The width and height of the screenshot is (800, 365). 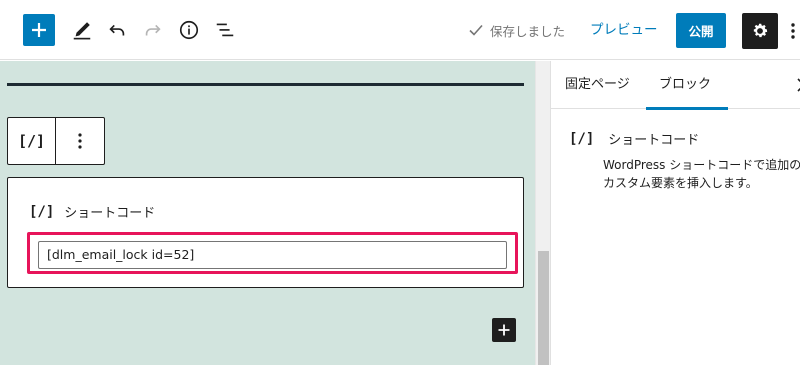 I want to click on details-button, so click(x=189, y=30).